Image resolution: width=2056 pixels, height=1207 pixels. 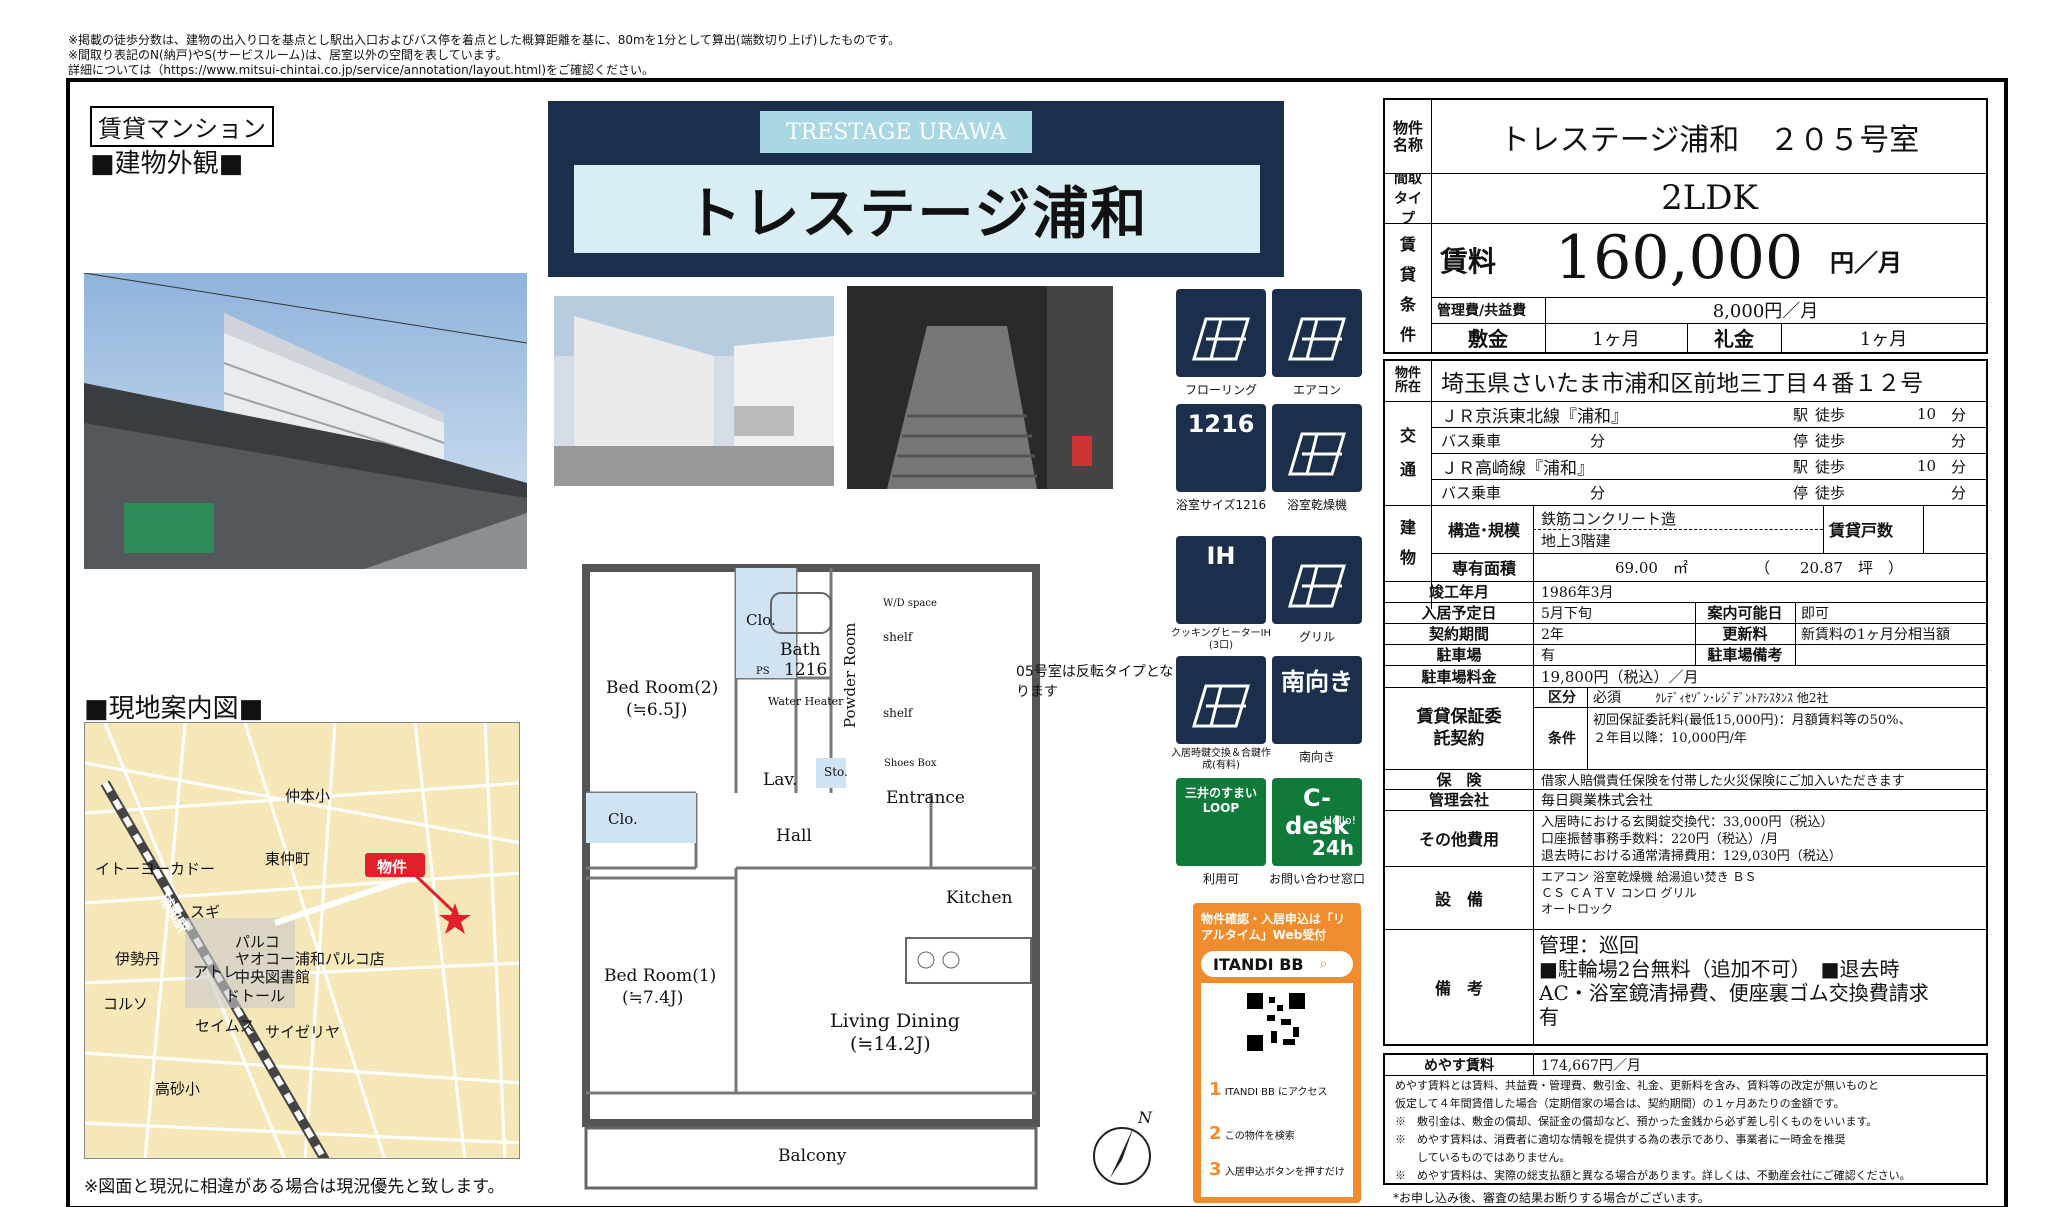 I want to click on units-label: 賃貸戸数, so click(x=1861, y=530).